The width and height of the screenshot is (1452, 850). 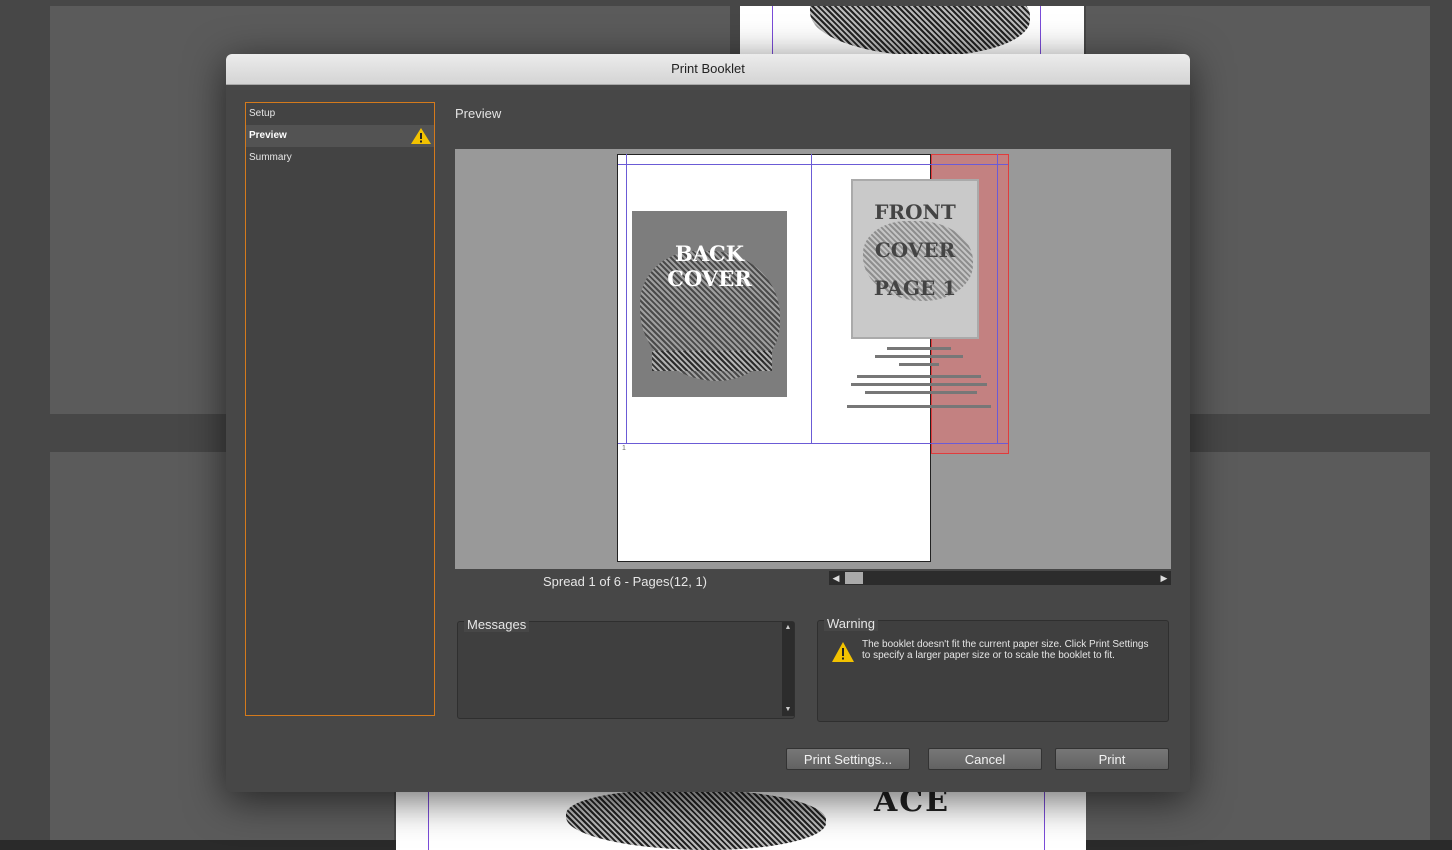 I want to click on messages-title: Messages, so click(x=497, y=624).